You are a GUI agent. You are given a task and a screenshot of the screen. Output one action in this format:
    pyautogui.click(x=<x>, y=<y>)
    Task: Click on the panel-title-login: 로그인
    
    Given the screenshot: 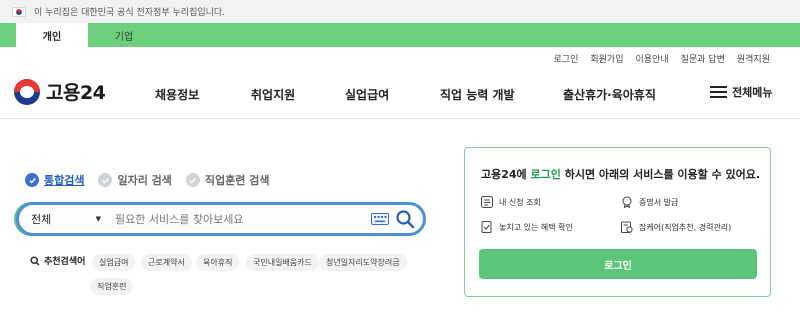 What is the action you would take?
    pyautogui.click(x=546, y=174)
    